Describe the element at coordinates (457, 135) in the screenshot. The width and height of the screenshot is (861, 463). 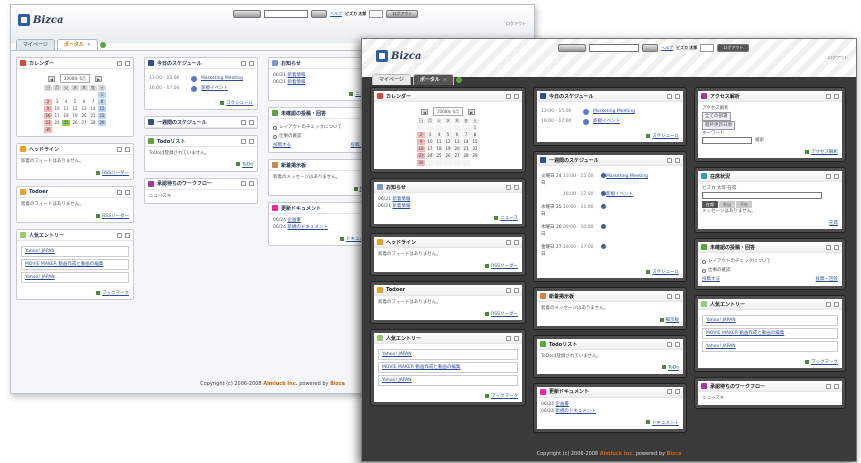
I see `calendar-day: 6` at that location.